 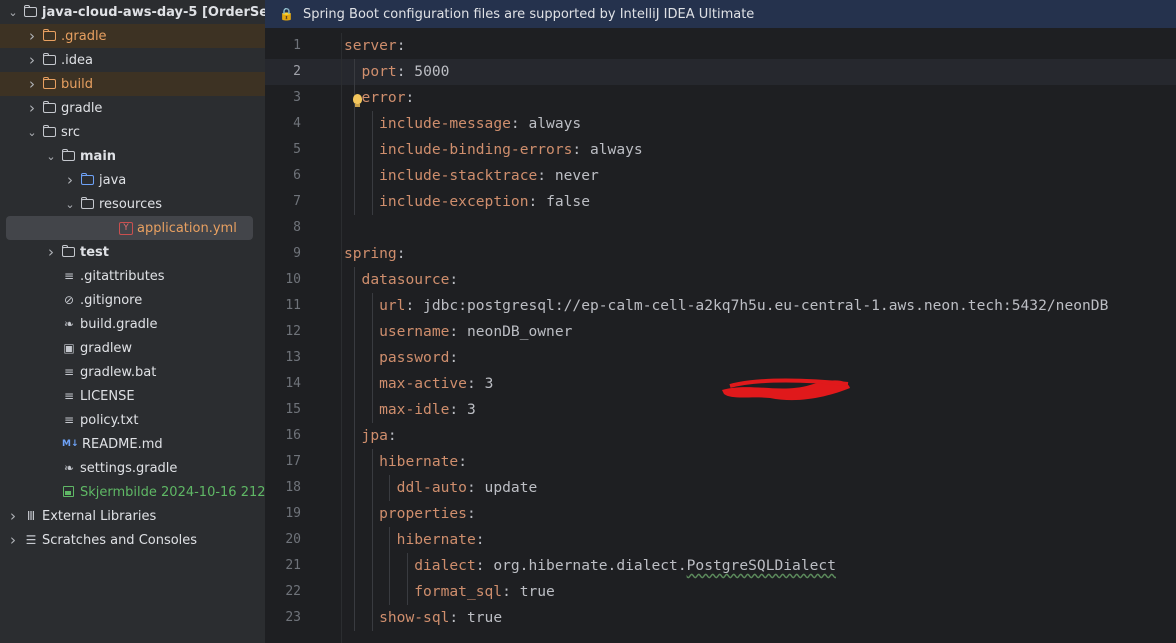 I want to click on tree-item: › build, so click(x=132, y=84).